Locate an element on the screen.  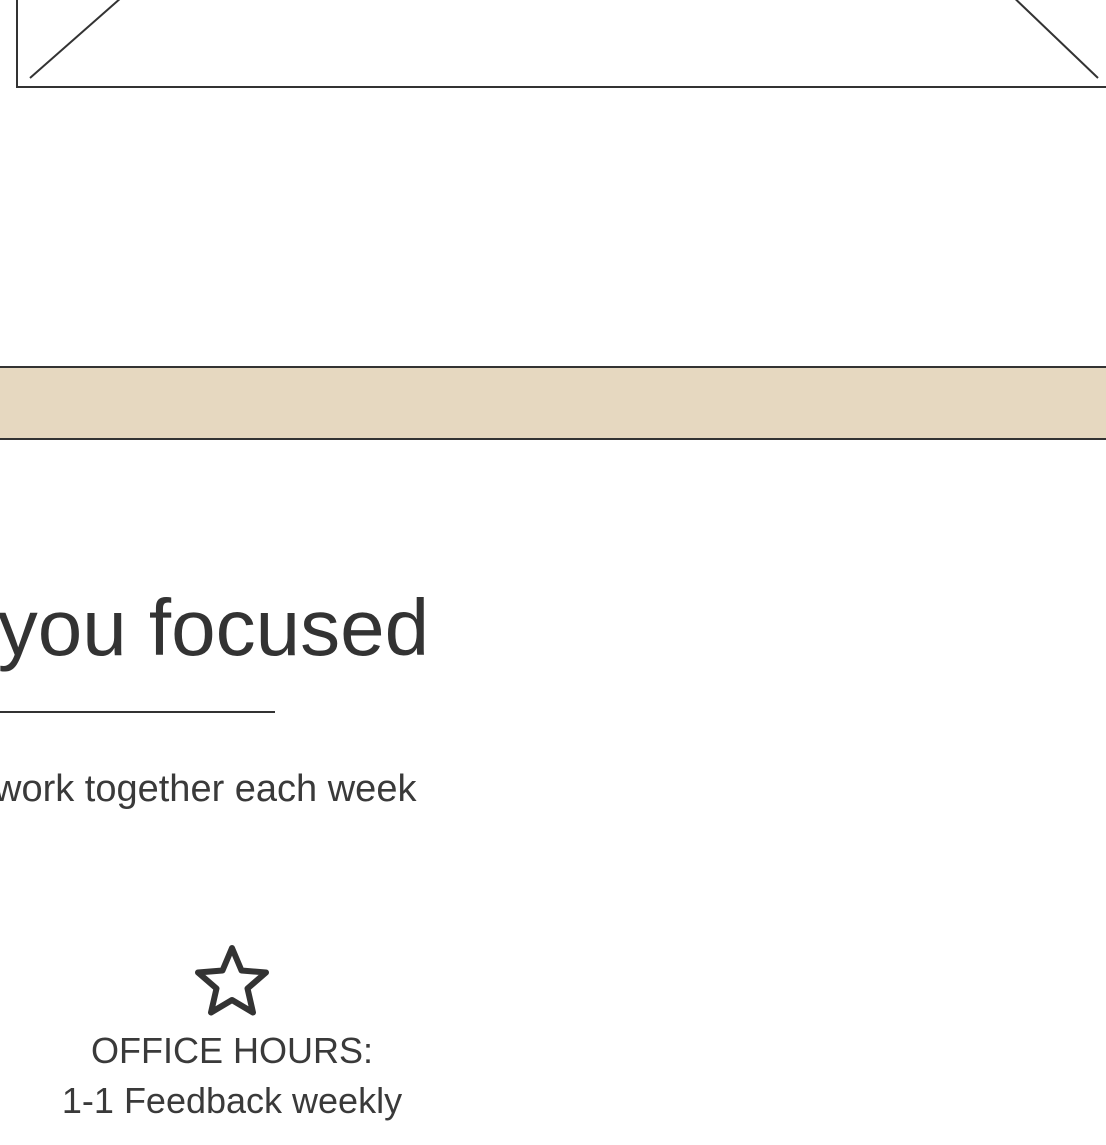
beige-band is located at coordinates (553, 403).